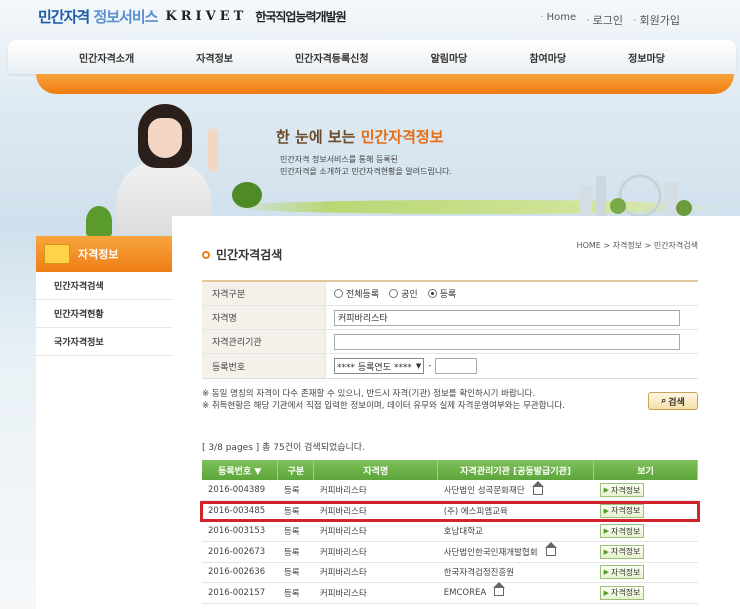 The image size is (740, 609). Describe the element at coordinates (450, 511) in the screenshot. I see `selected-row-highlight` at that location.